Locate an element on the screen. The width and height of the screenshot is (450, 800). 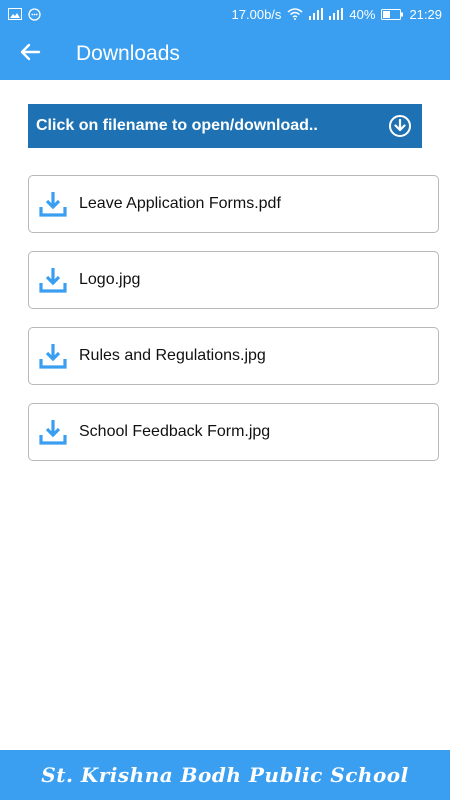
banner-text: Click on filename to open/download.. is located at coordinates (177, 125).